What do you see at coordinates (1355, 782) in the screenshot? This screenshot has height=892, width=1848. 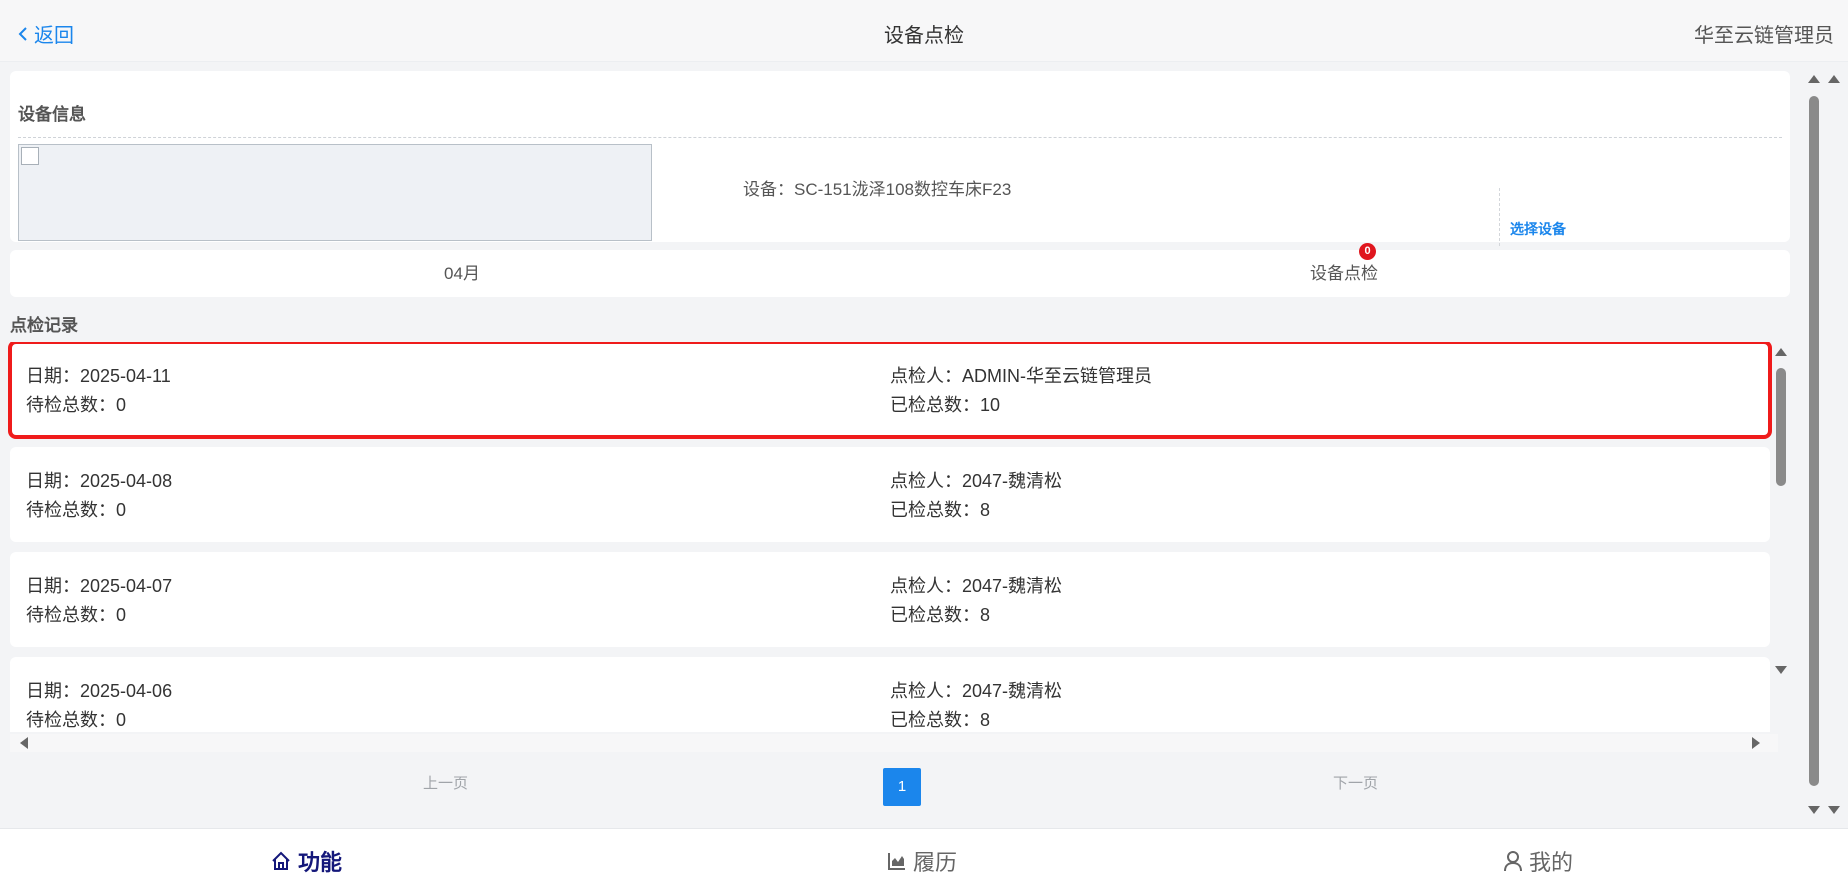 I see `next-page-button: 下一页` at bounding box center [1355, 782].